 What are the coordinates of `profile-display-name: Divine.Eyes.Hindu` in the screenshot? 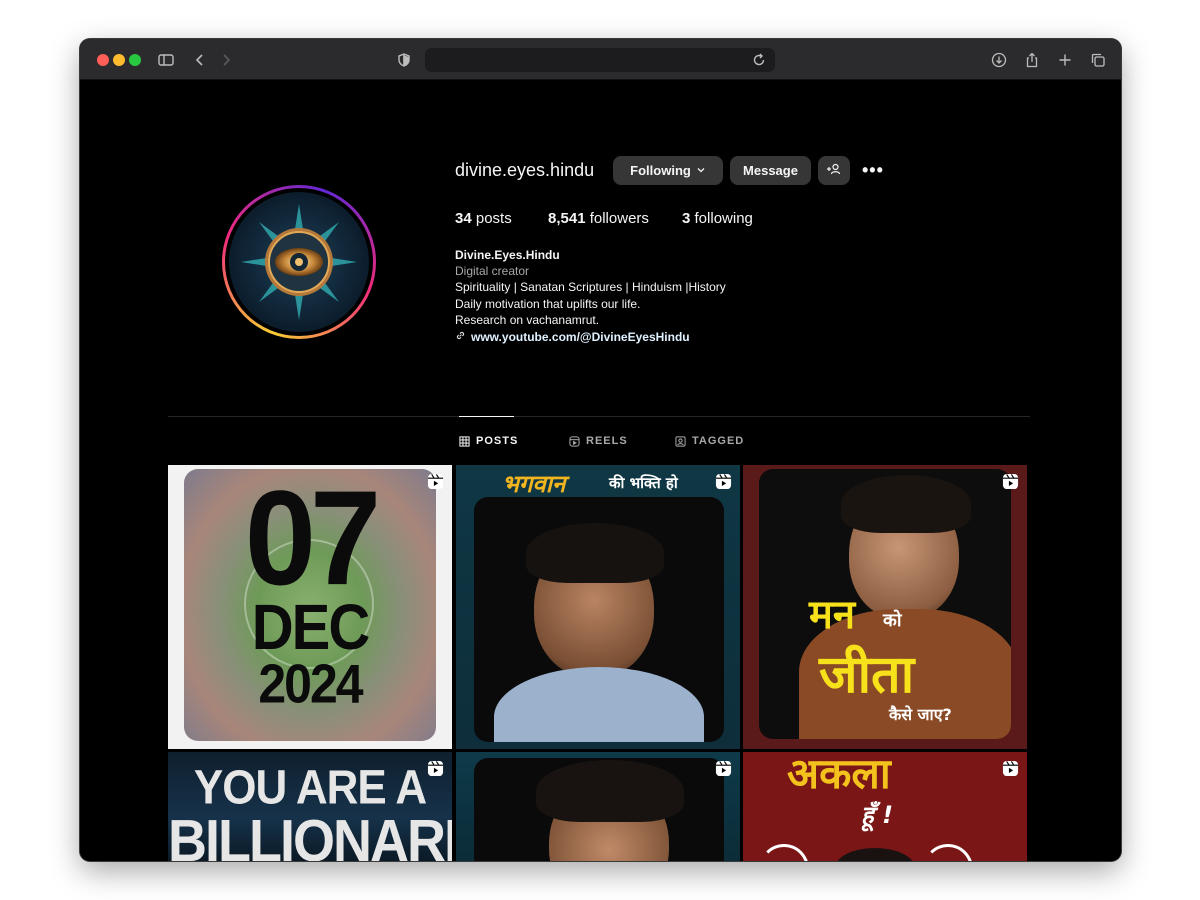 It's located at (507, 255).